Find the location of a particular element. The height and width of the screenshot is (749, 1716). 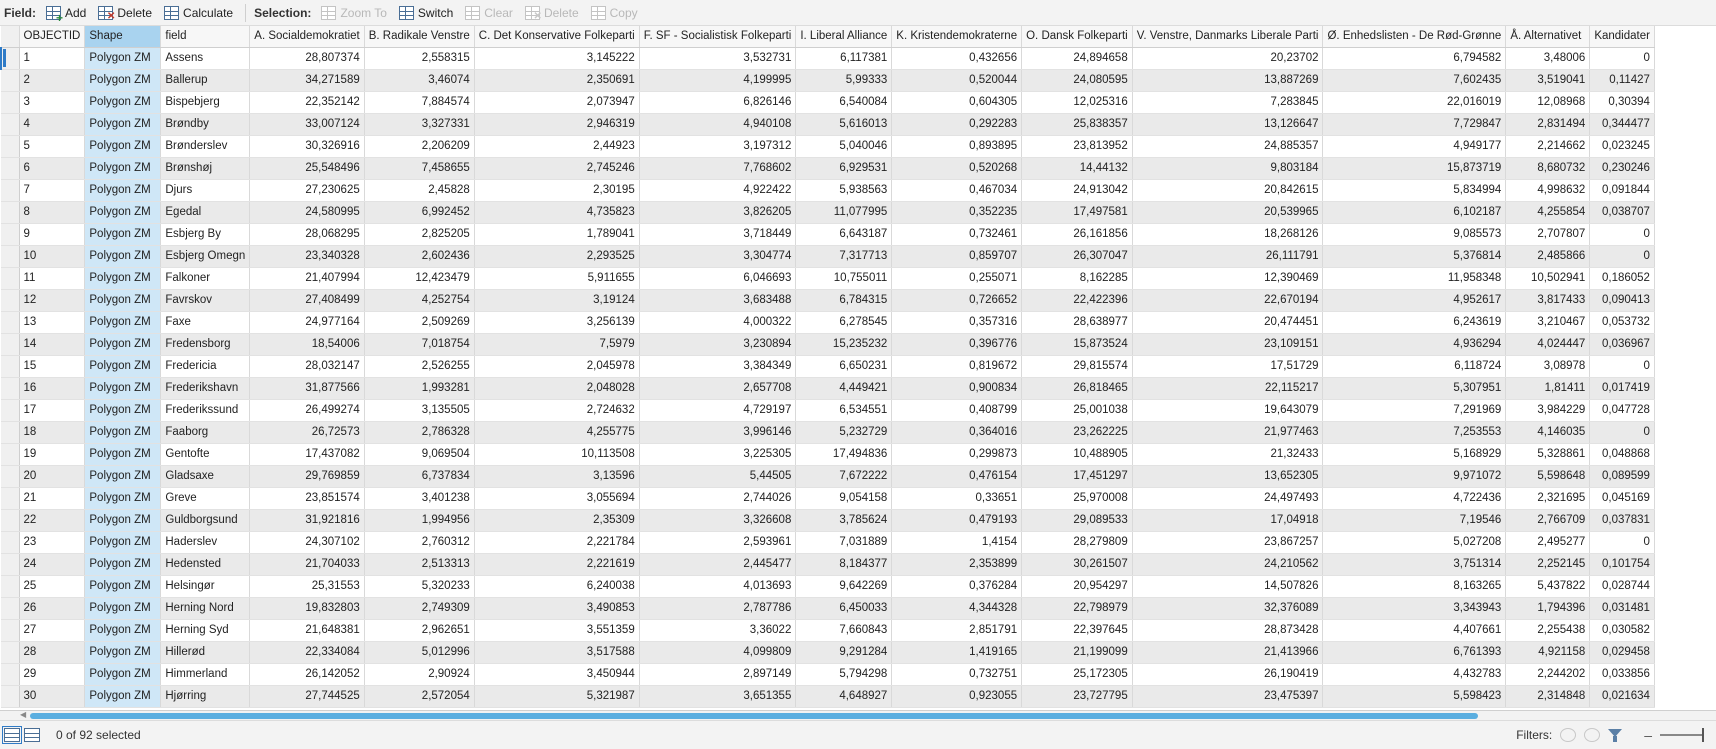

table-cell: 2,244202 is located at coordinates (1548, 674).